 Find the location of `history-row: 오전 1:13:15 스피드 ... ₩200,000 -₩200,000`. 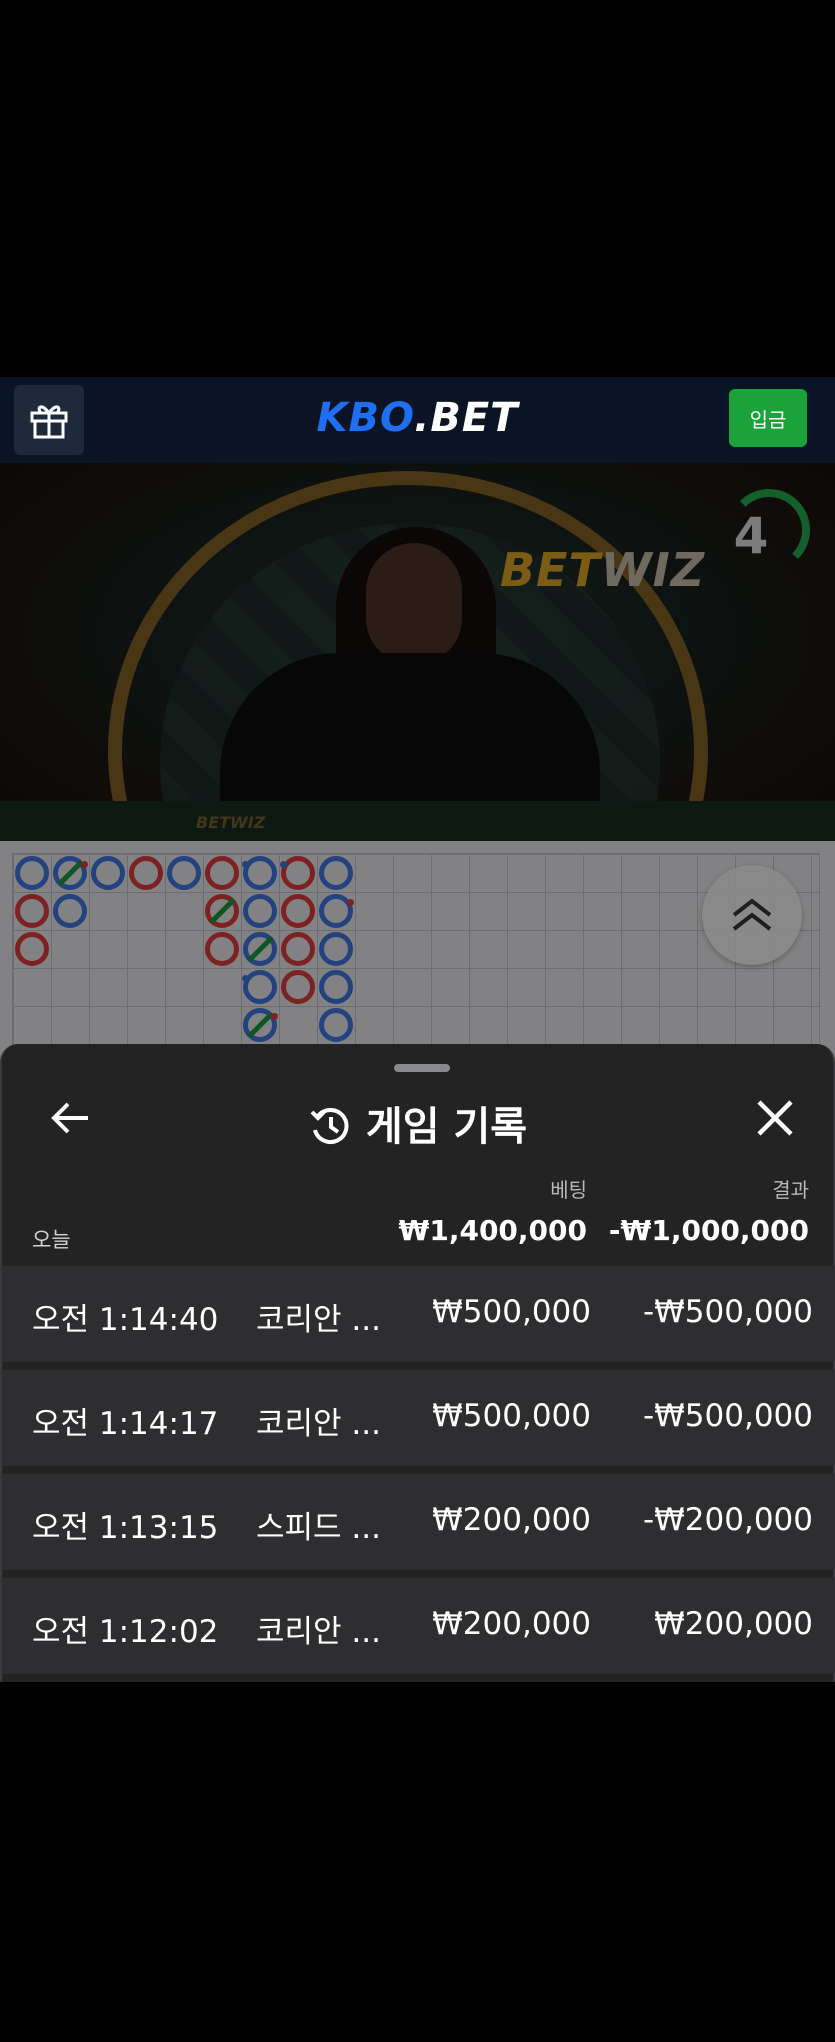

history-row: 오전 1:13:15 스피드 ... ₩200,000 -₩200,000 is located at coordinates (418, 1522).